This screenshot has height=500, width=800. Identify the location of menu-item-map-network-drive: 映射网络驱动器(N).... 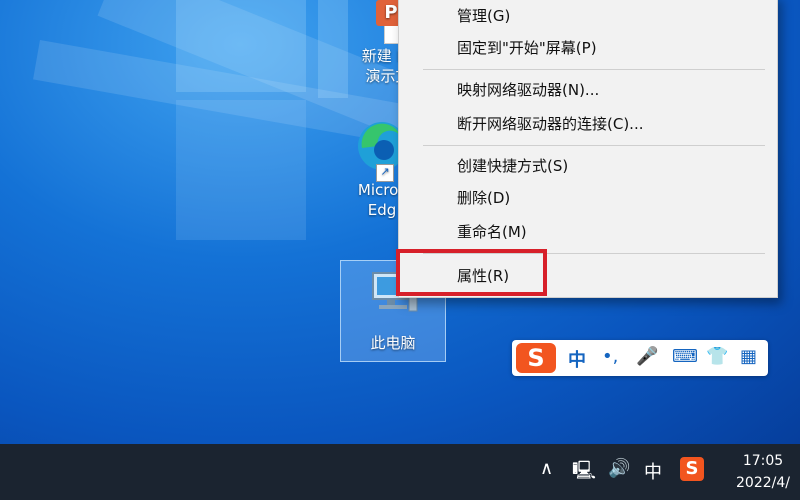
(588, 90).